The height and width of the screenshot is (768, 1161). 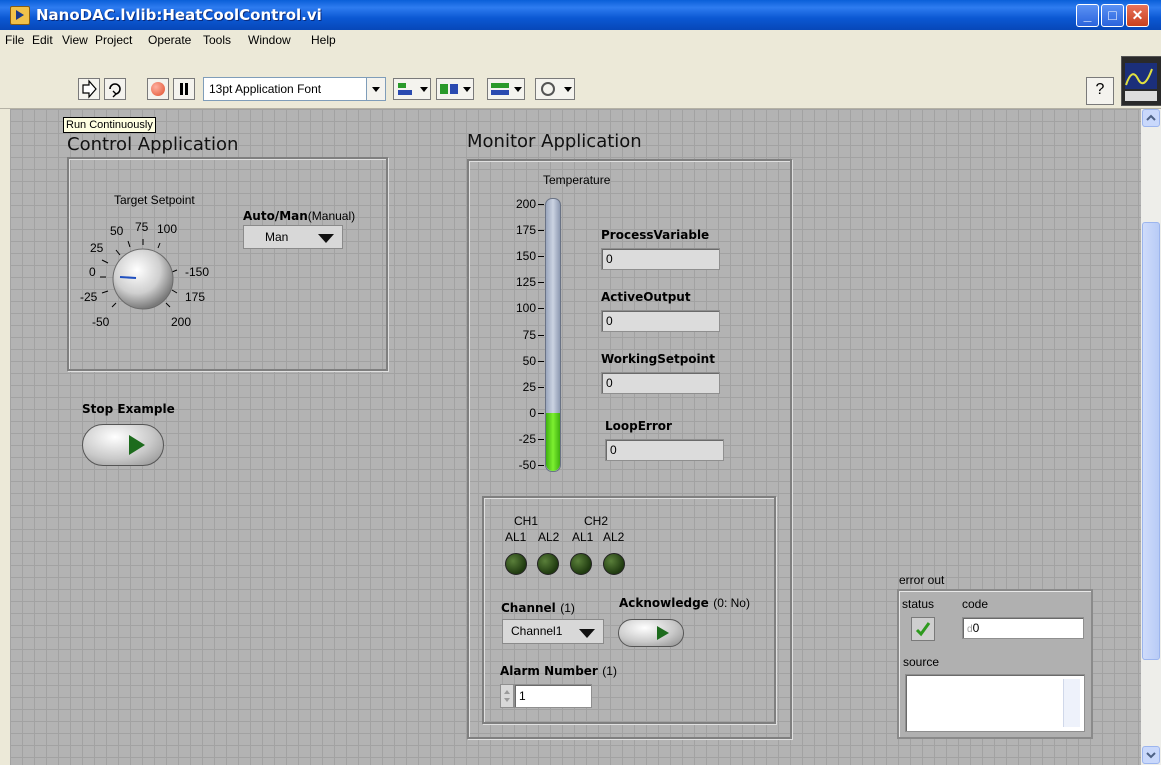 What do you see at coordinates (113, 40) in the screenshot?
I see `menu-project: Project` at bounding box center [113, 40].